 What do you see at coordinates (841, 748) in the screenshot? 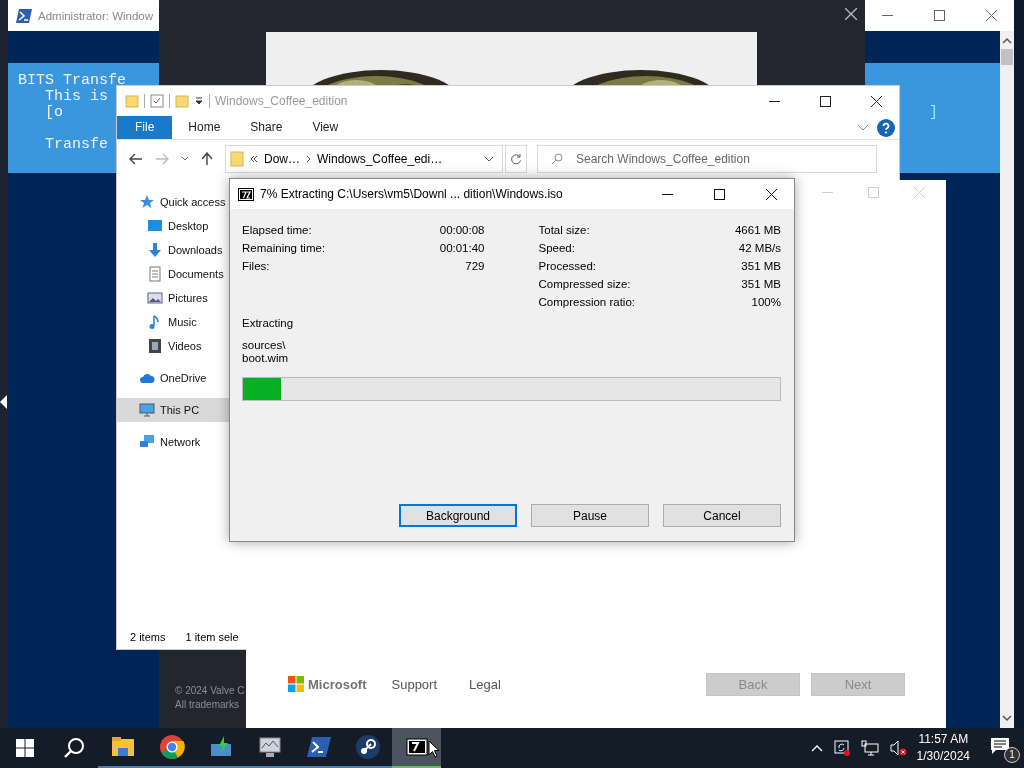
I see `sync-icon` at bounding box center [841, 748].